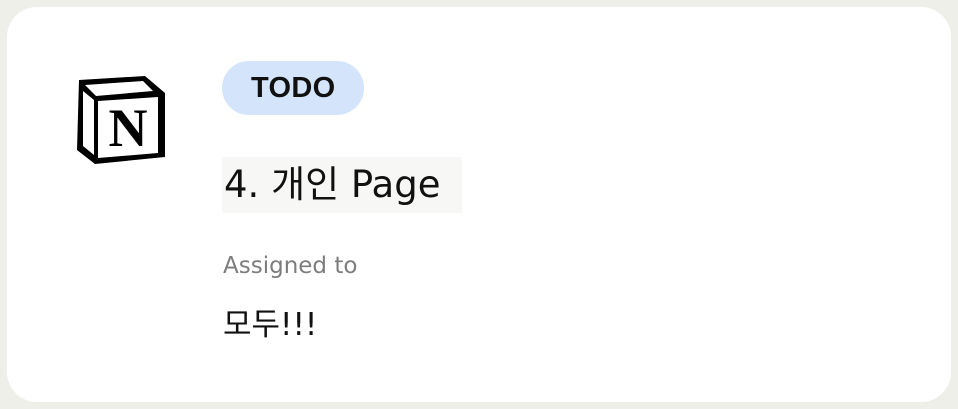 Image resolution: width=958 pixels, height=409 pixels. I want to click on page-title: 4. 개인 Page, so click(342, 185).